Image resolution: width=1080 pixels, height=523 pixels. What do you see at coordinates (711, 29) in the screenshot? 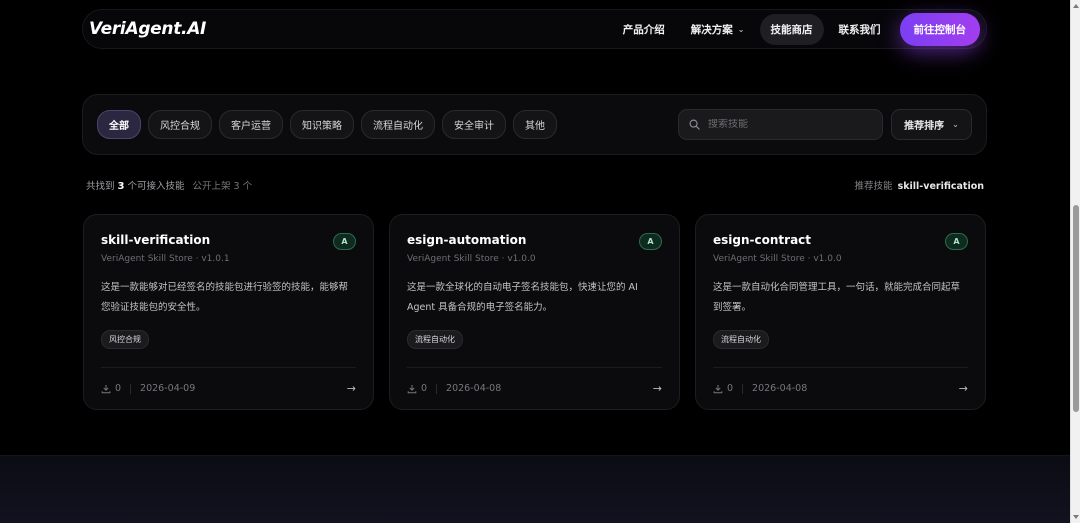
I see `nav-link-label: 解决方案` at bounding box center [711, 29].